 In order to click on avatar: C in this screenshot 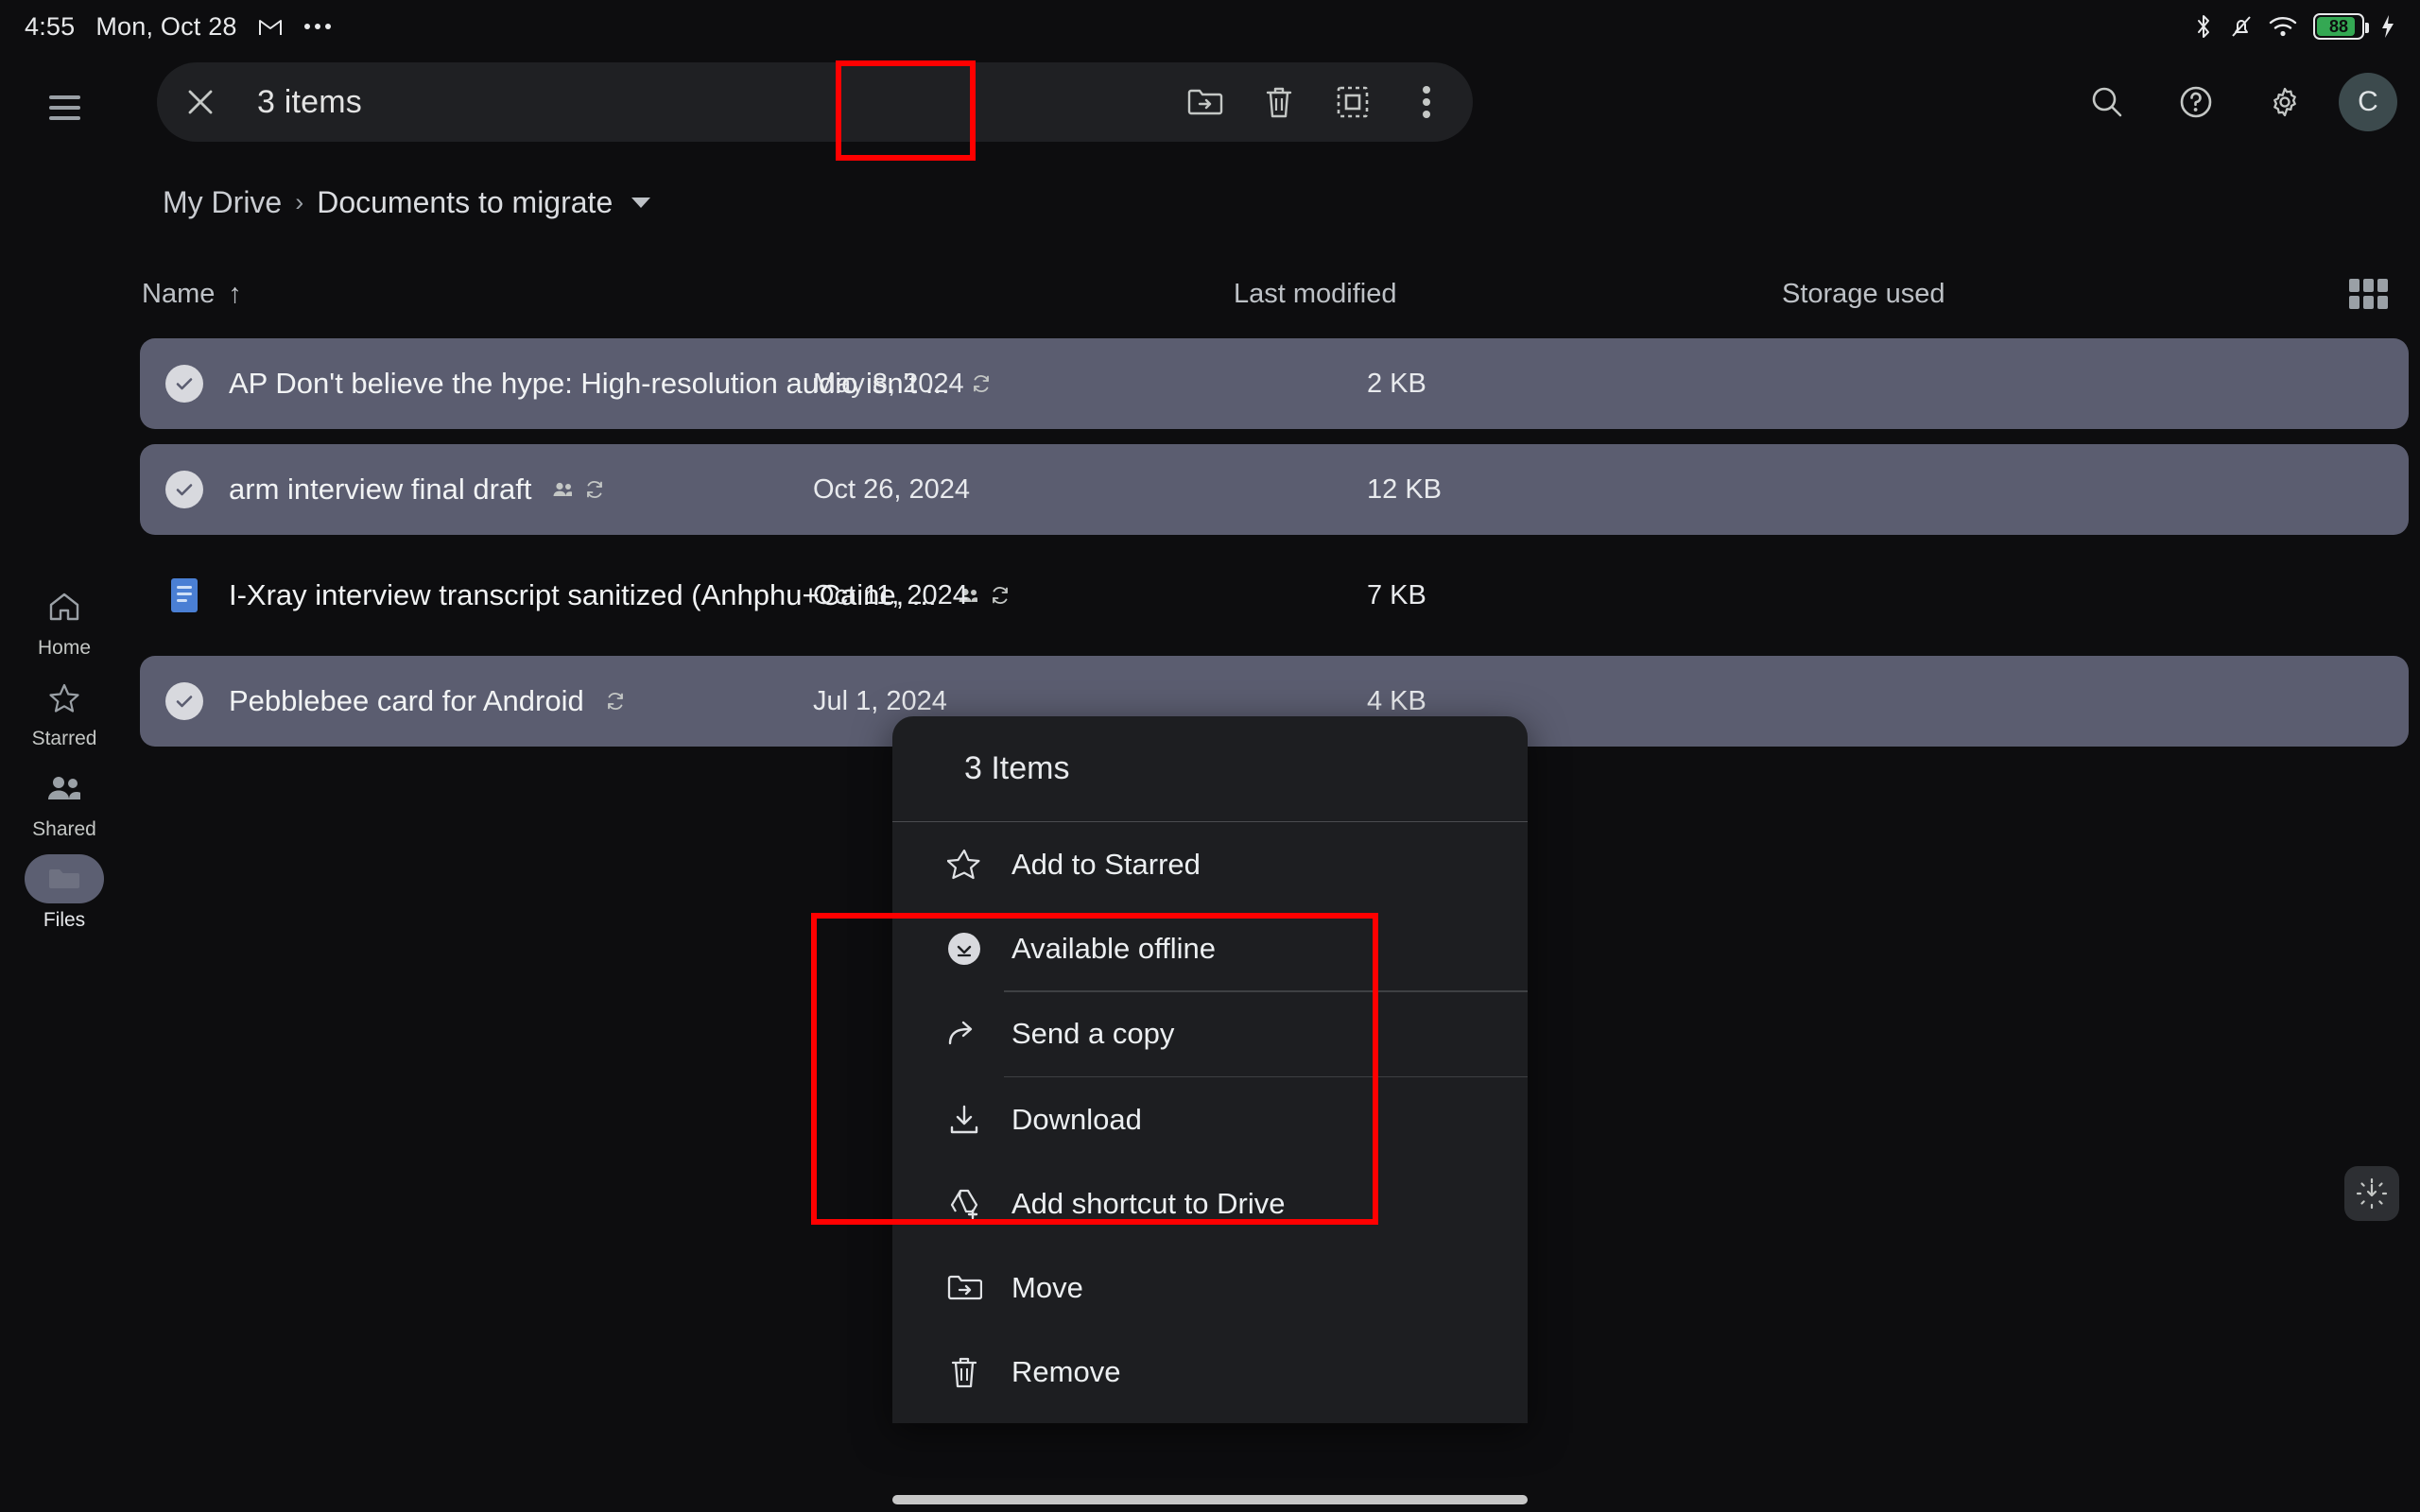, I will do `click(2368, 102)`.